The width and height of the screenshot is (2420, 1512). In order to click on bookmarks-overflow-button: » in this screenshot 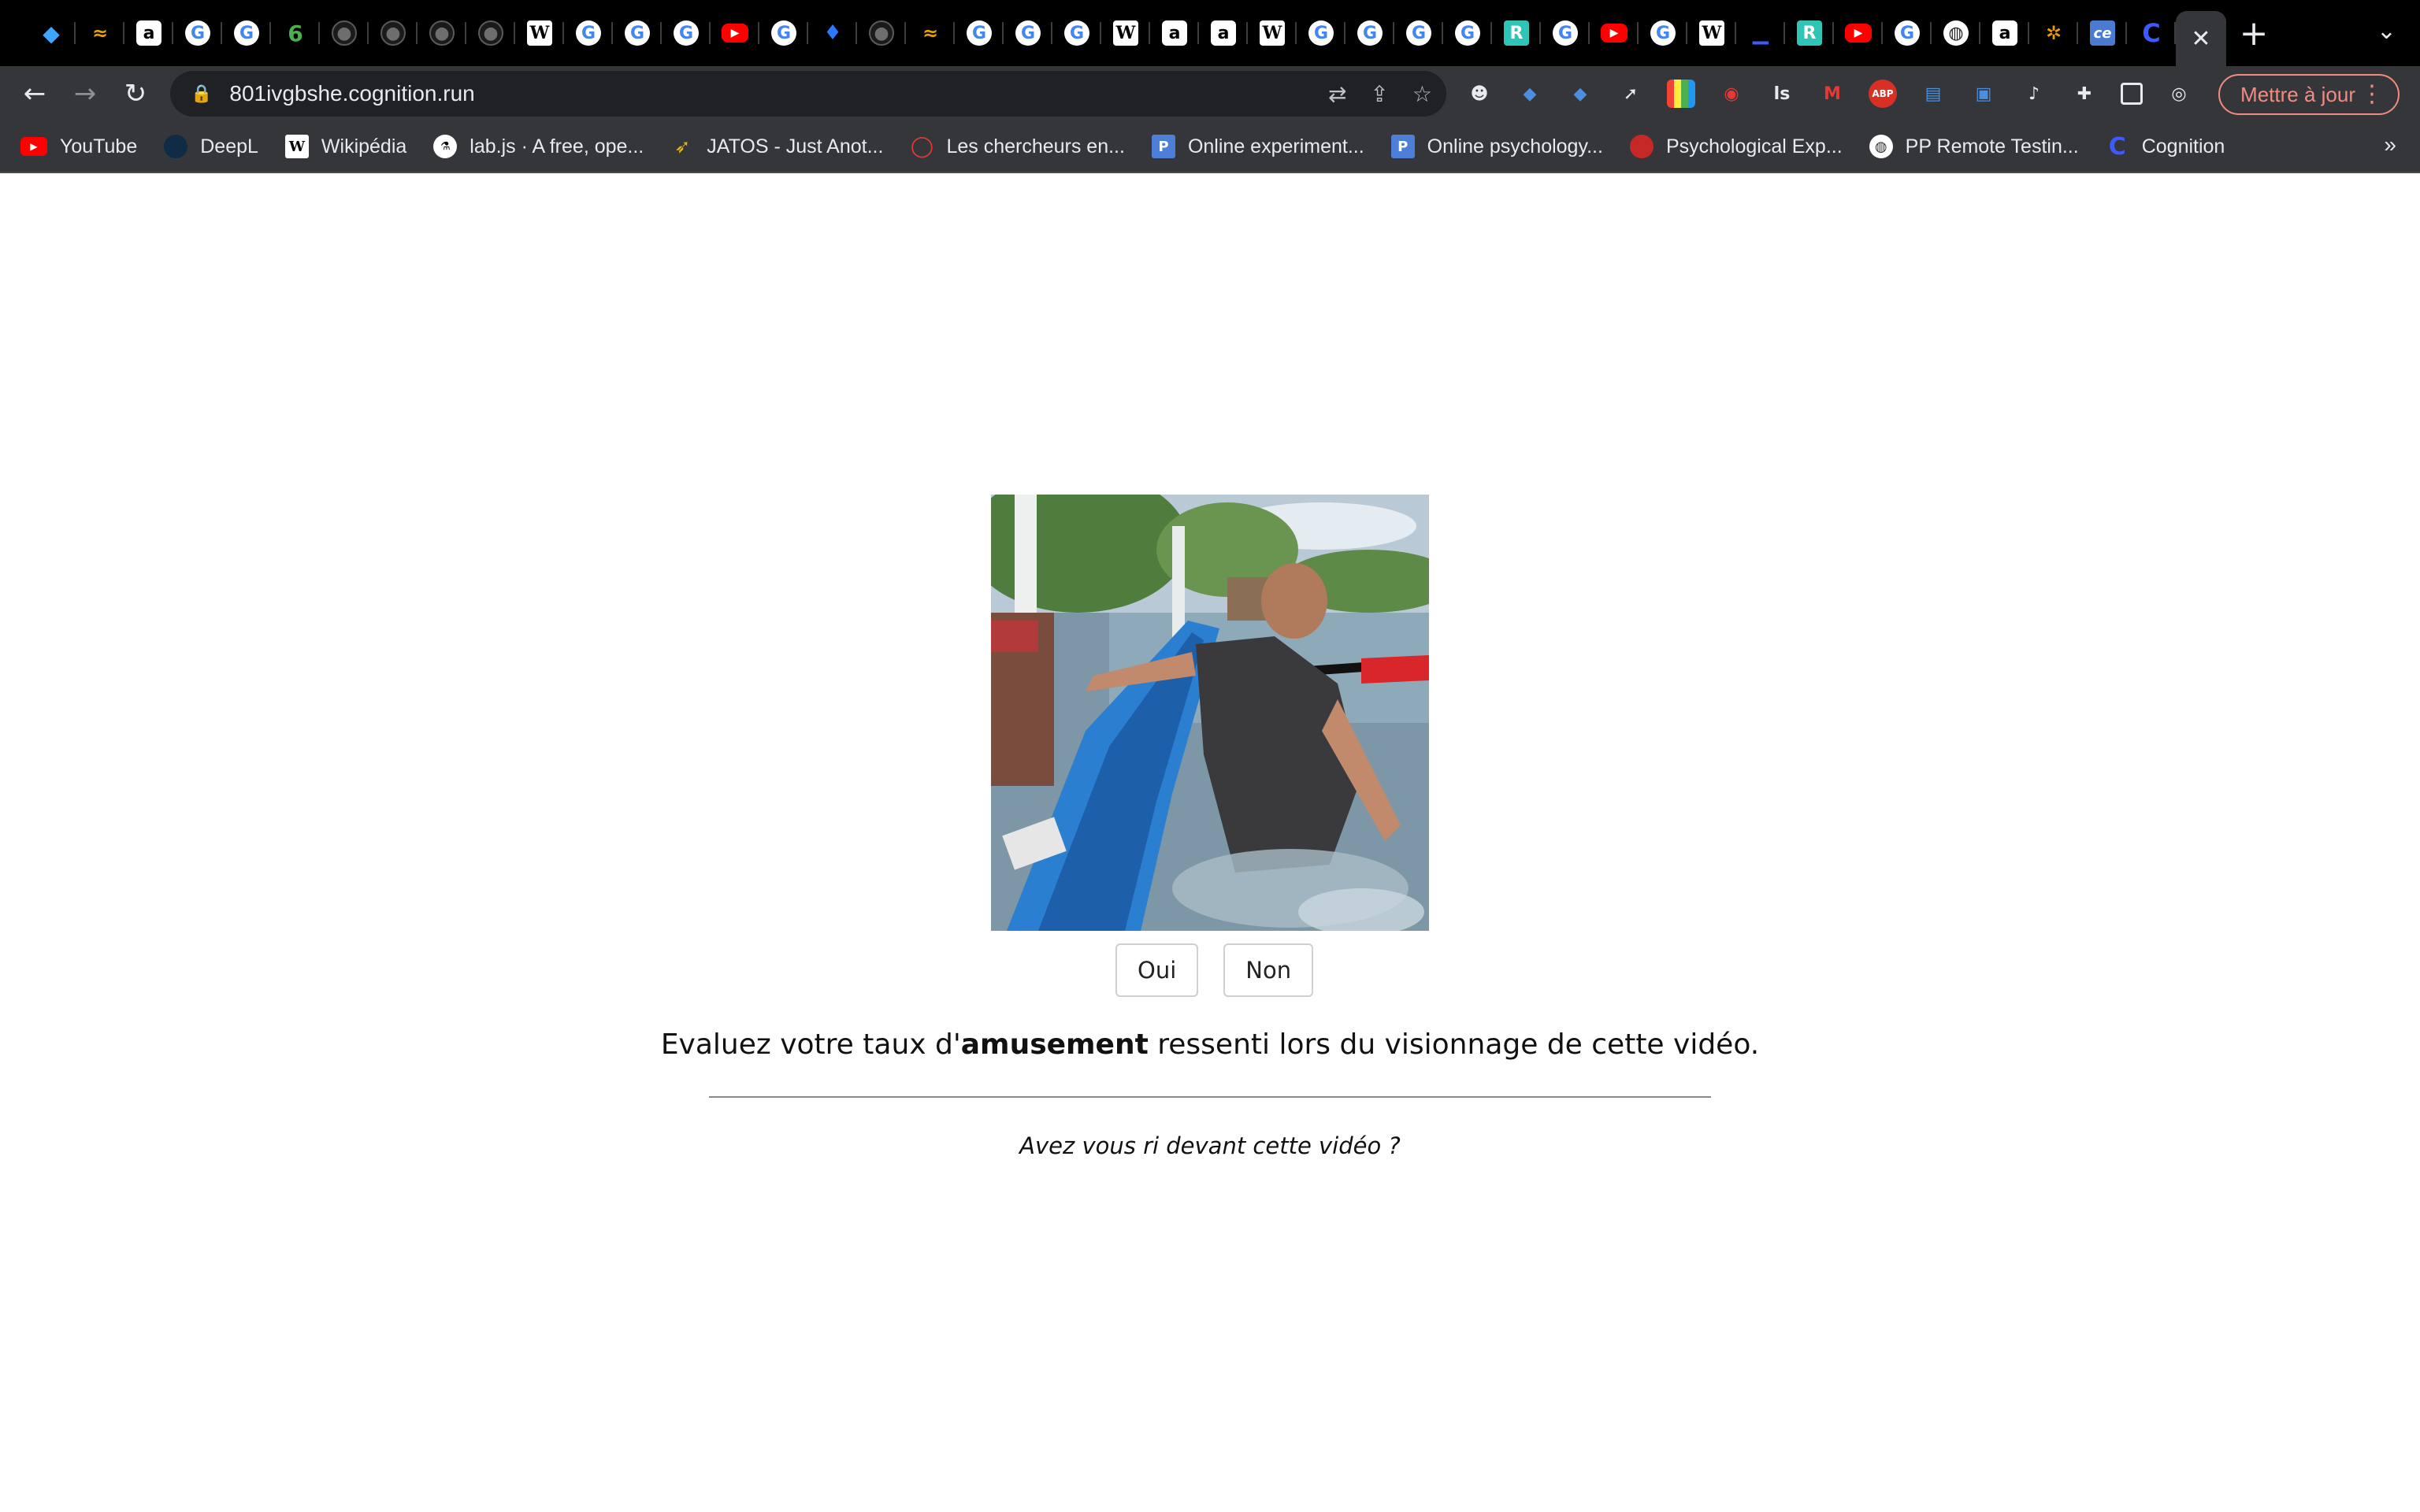, I will do `click(2390, 145)`.